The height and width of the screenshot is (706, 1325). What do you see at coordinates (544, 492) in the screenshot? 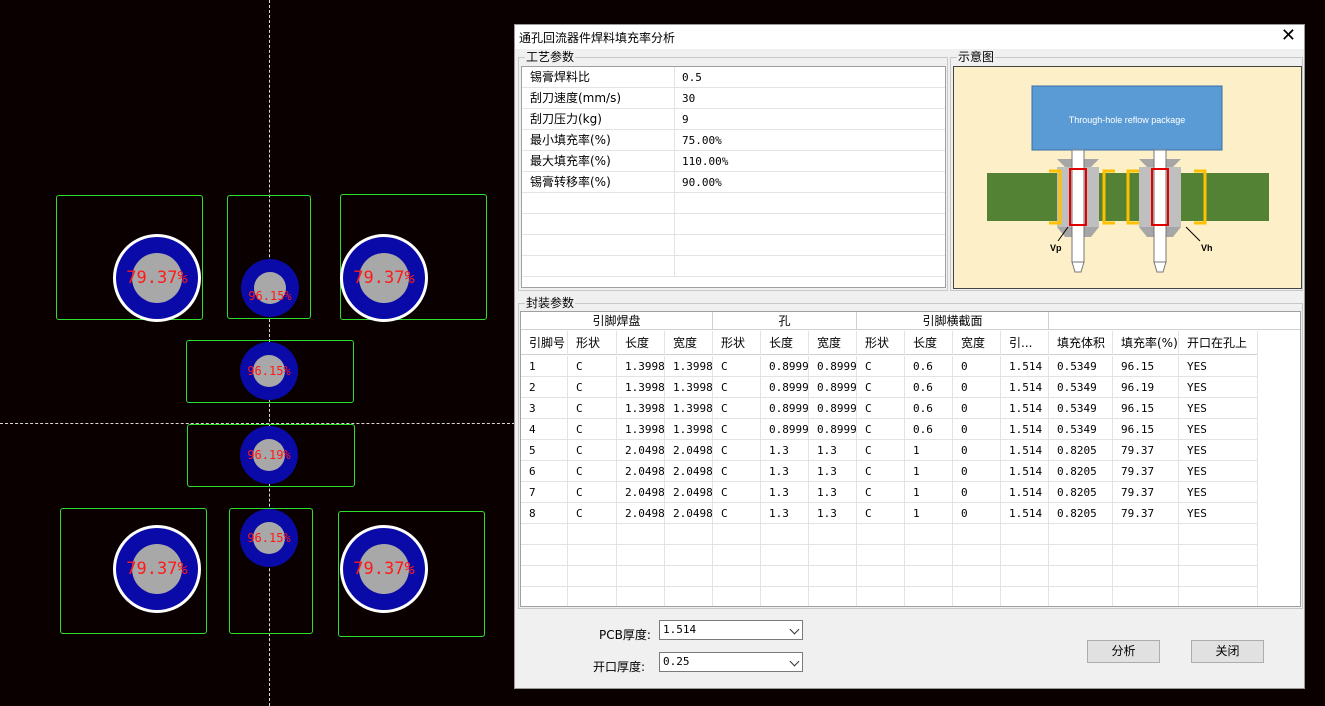
I see `table-cell: 7` at bounding box center [544, 492].